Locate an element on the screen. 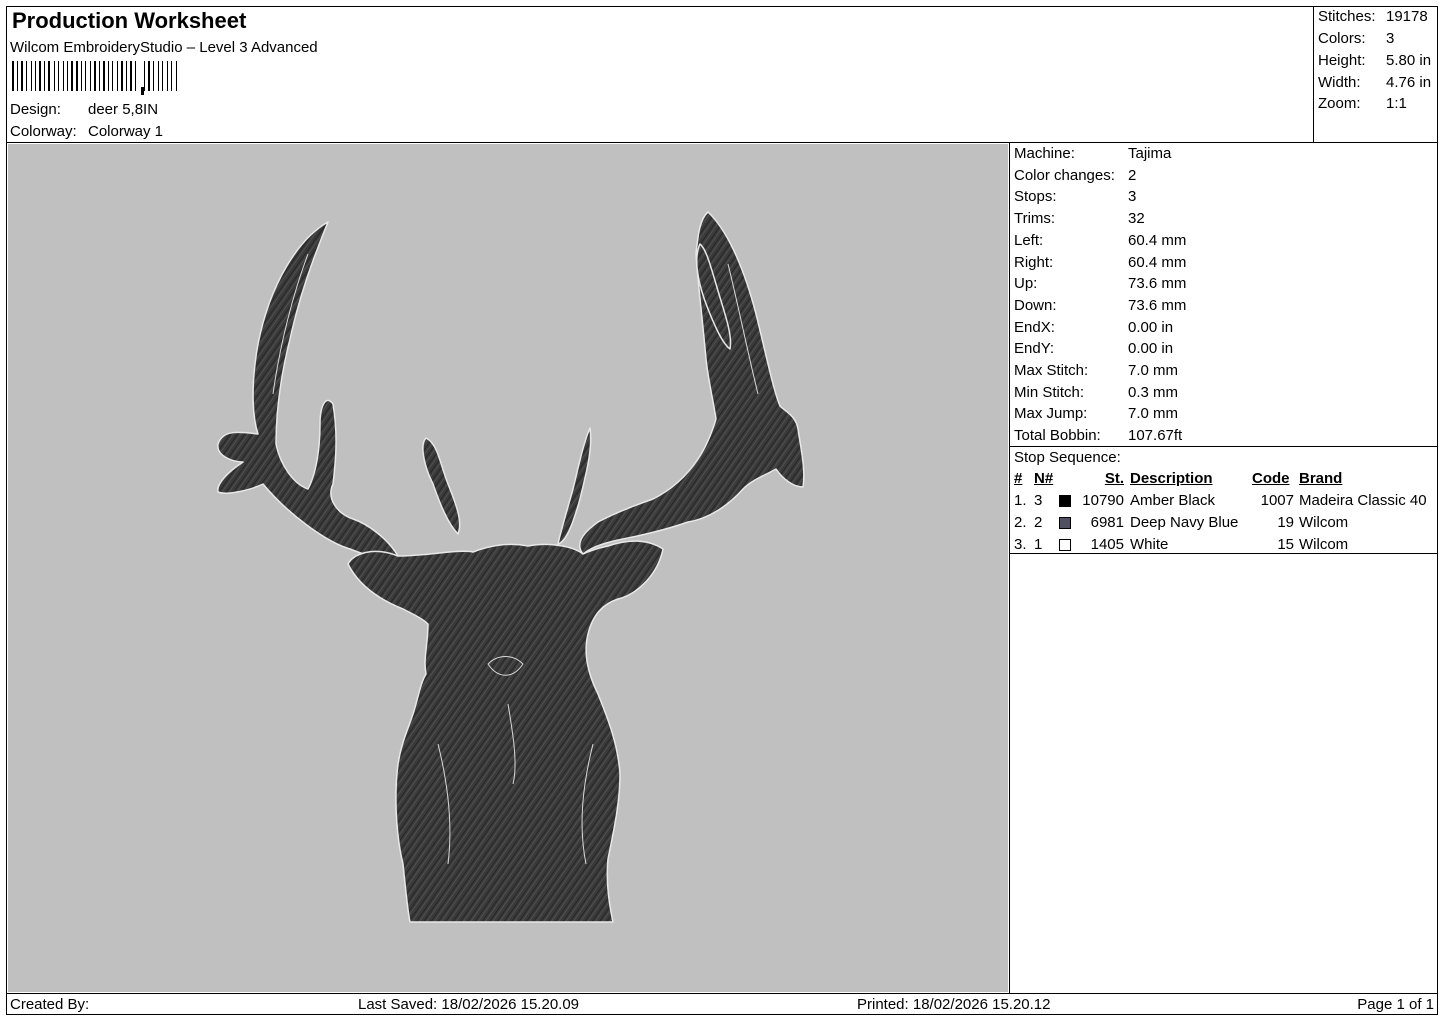 This screenshot has height=1021, width=1445. row-num: 3. is located at coordinates (1020, 544).